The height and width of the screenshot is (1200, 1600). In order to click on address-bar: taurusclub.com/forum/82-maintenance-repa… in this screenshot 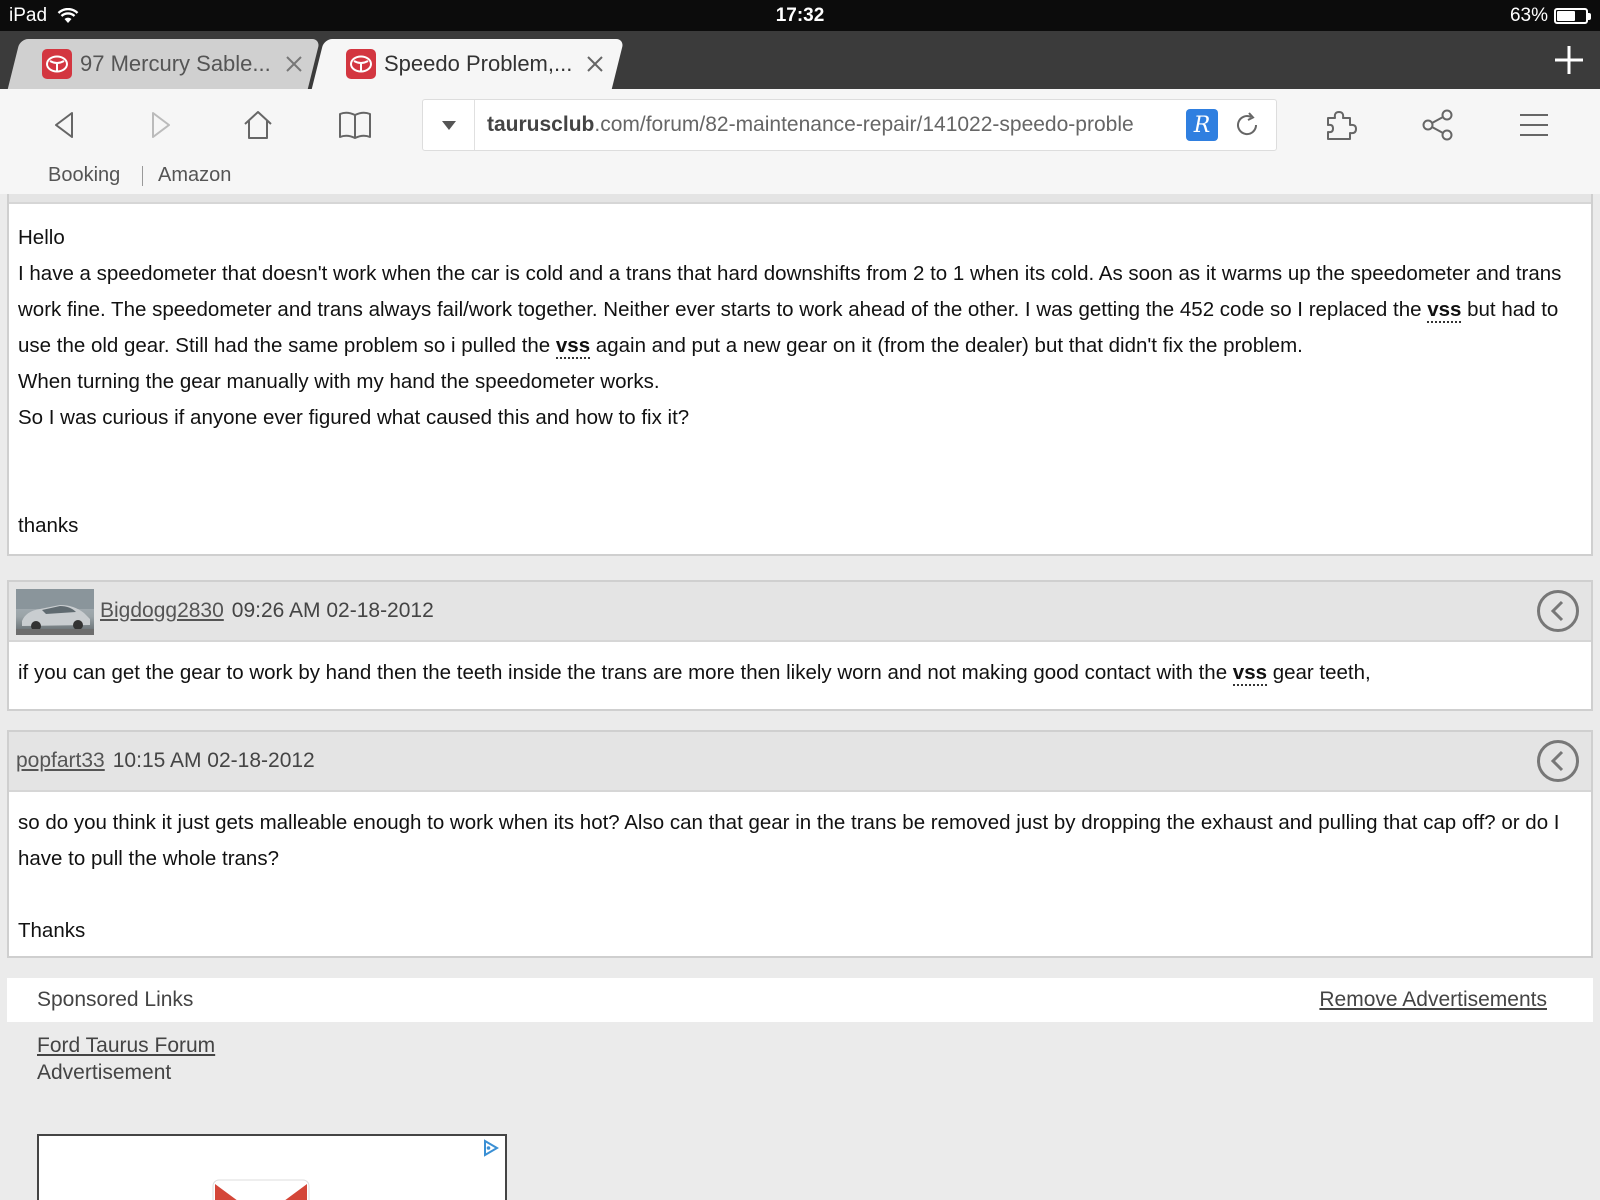, I will do `click(849, 125)`.